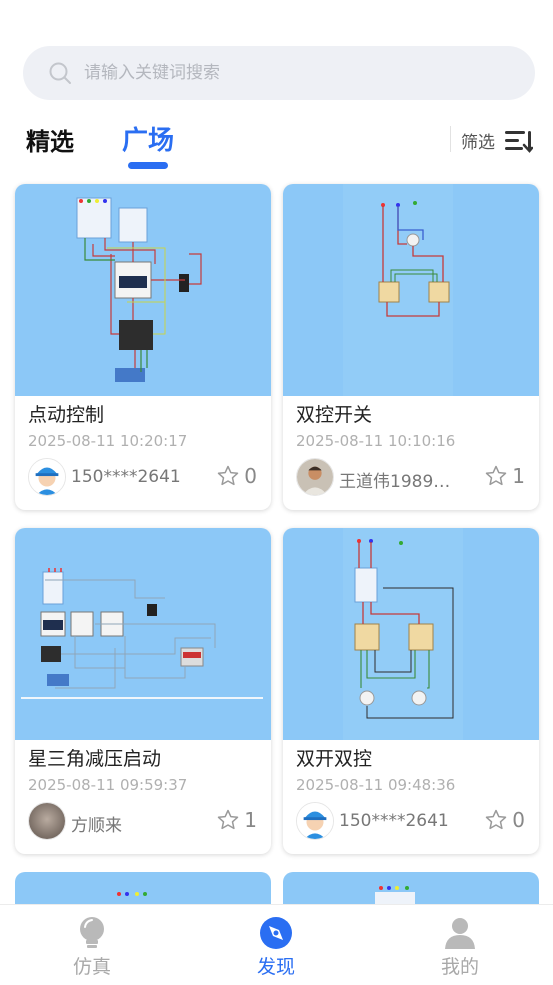 The image size is (553, 985). What do you see at coordinates (334, 415) in the screenshot?
I see `card-title: 双控开关` at bounding box center [334, 415].